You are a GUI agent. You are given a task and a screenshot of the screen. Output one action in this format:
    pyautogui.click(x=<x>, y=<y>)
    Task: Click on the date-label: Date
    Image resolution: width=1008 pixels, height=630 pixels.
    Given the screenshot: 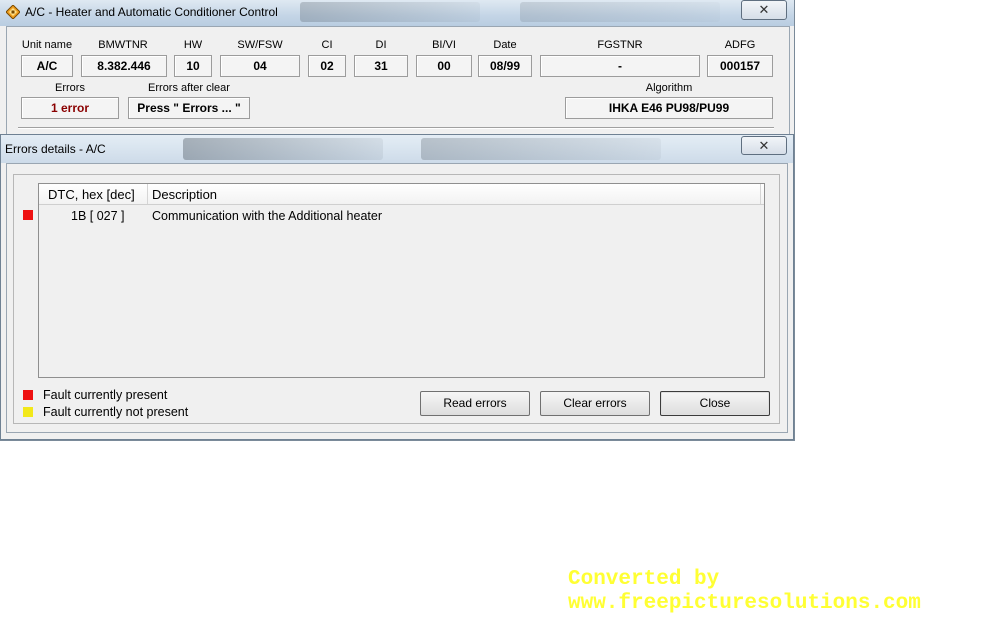 What is the action you would take?
    pyautogui.click(x=505, y=45)
    